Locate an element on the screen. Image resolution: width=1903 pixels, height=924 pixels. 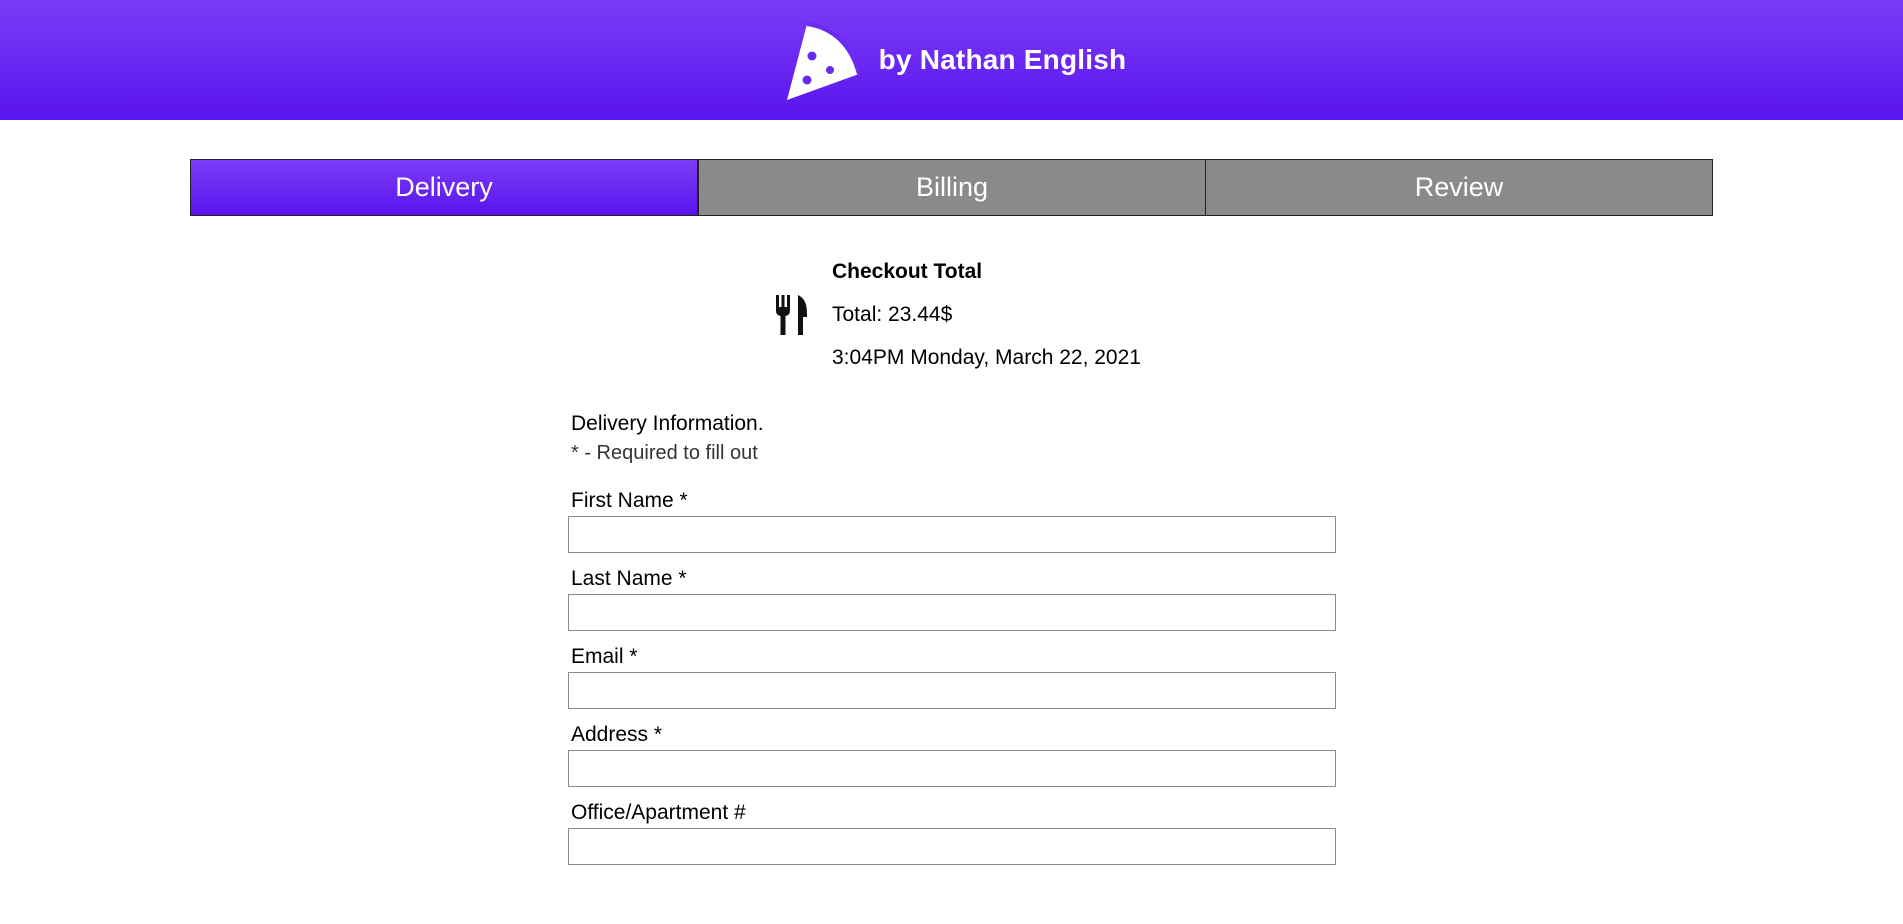
first-name-input is located at coordinates (952, 534).